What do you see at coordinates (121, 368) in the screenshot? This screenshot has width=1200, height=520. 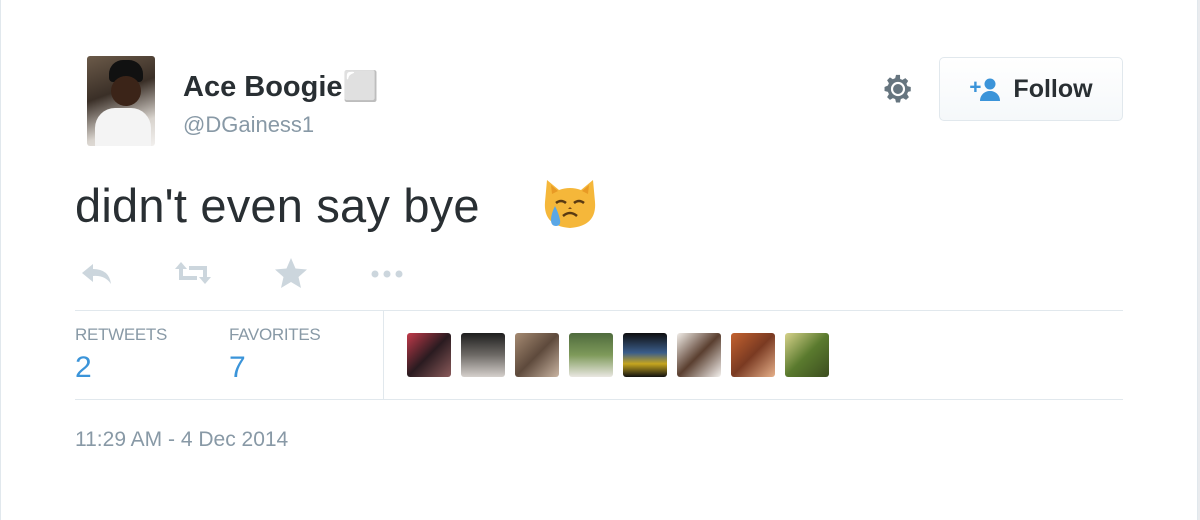 I see `retweets-count: 2` at bounding box center [121, 368].